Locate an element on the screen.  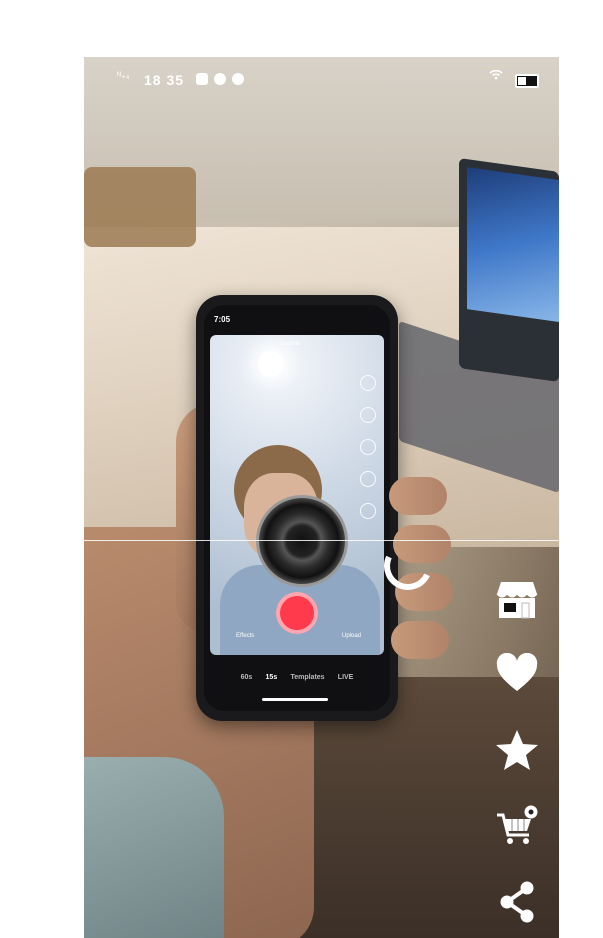
like-button is located at coordinates (517, 673).